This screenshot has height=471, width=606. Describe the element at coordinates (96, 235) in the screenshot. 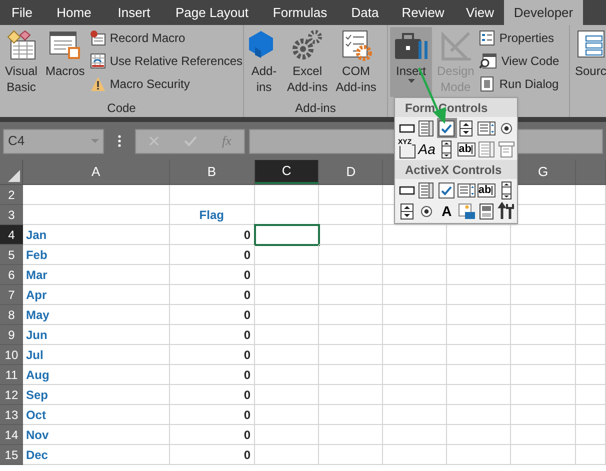

I see `table-cell: Jan` at that location.